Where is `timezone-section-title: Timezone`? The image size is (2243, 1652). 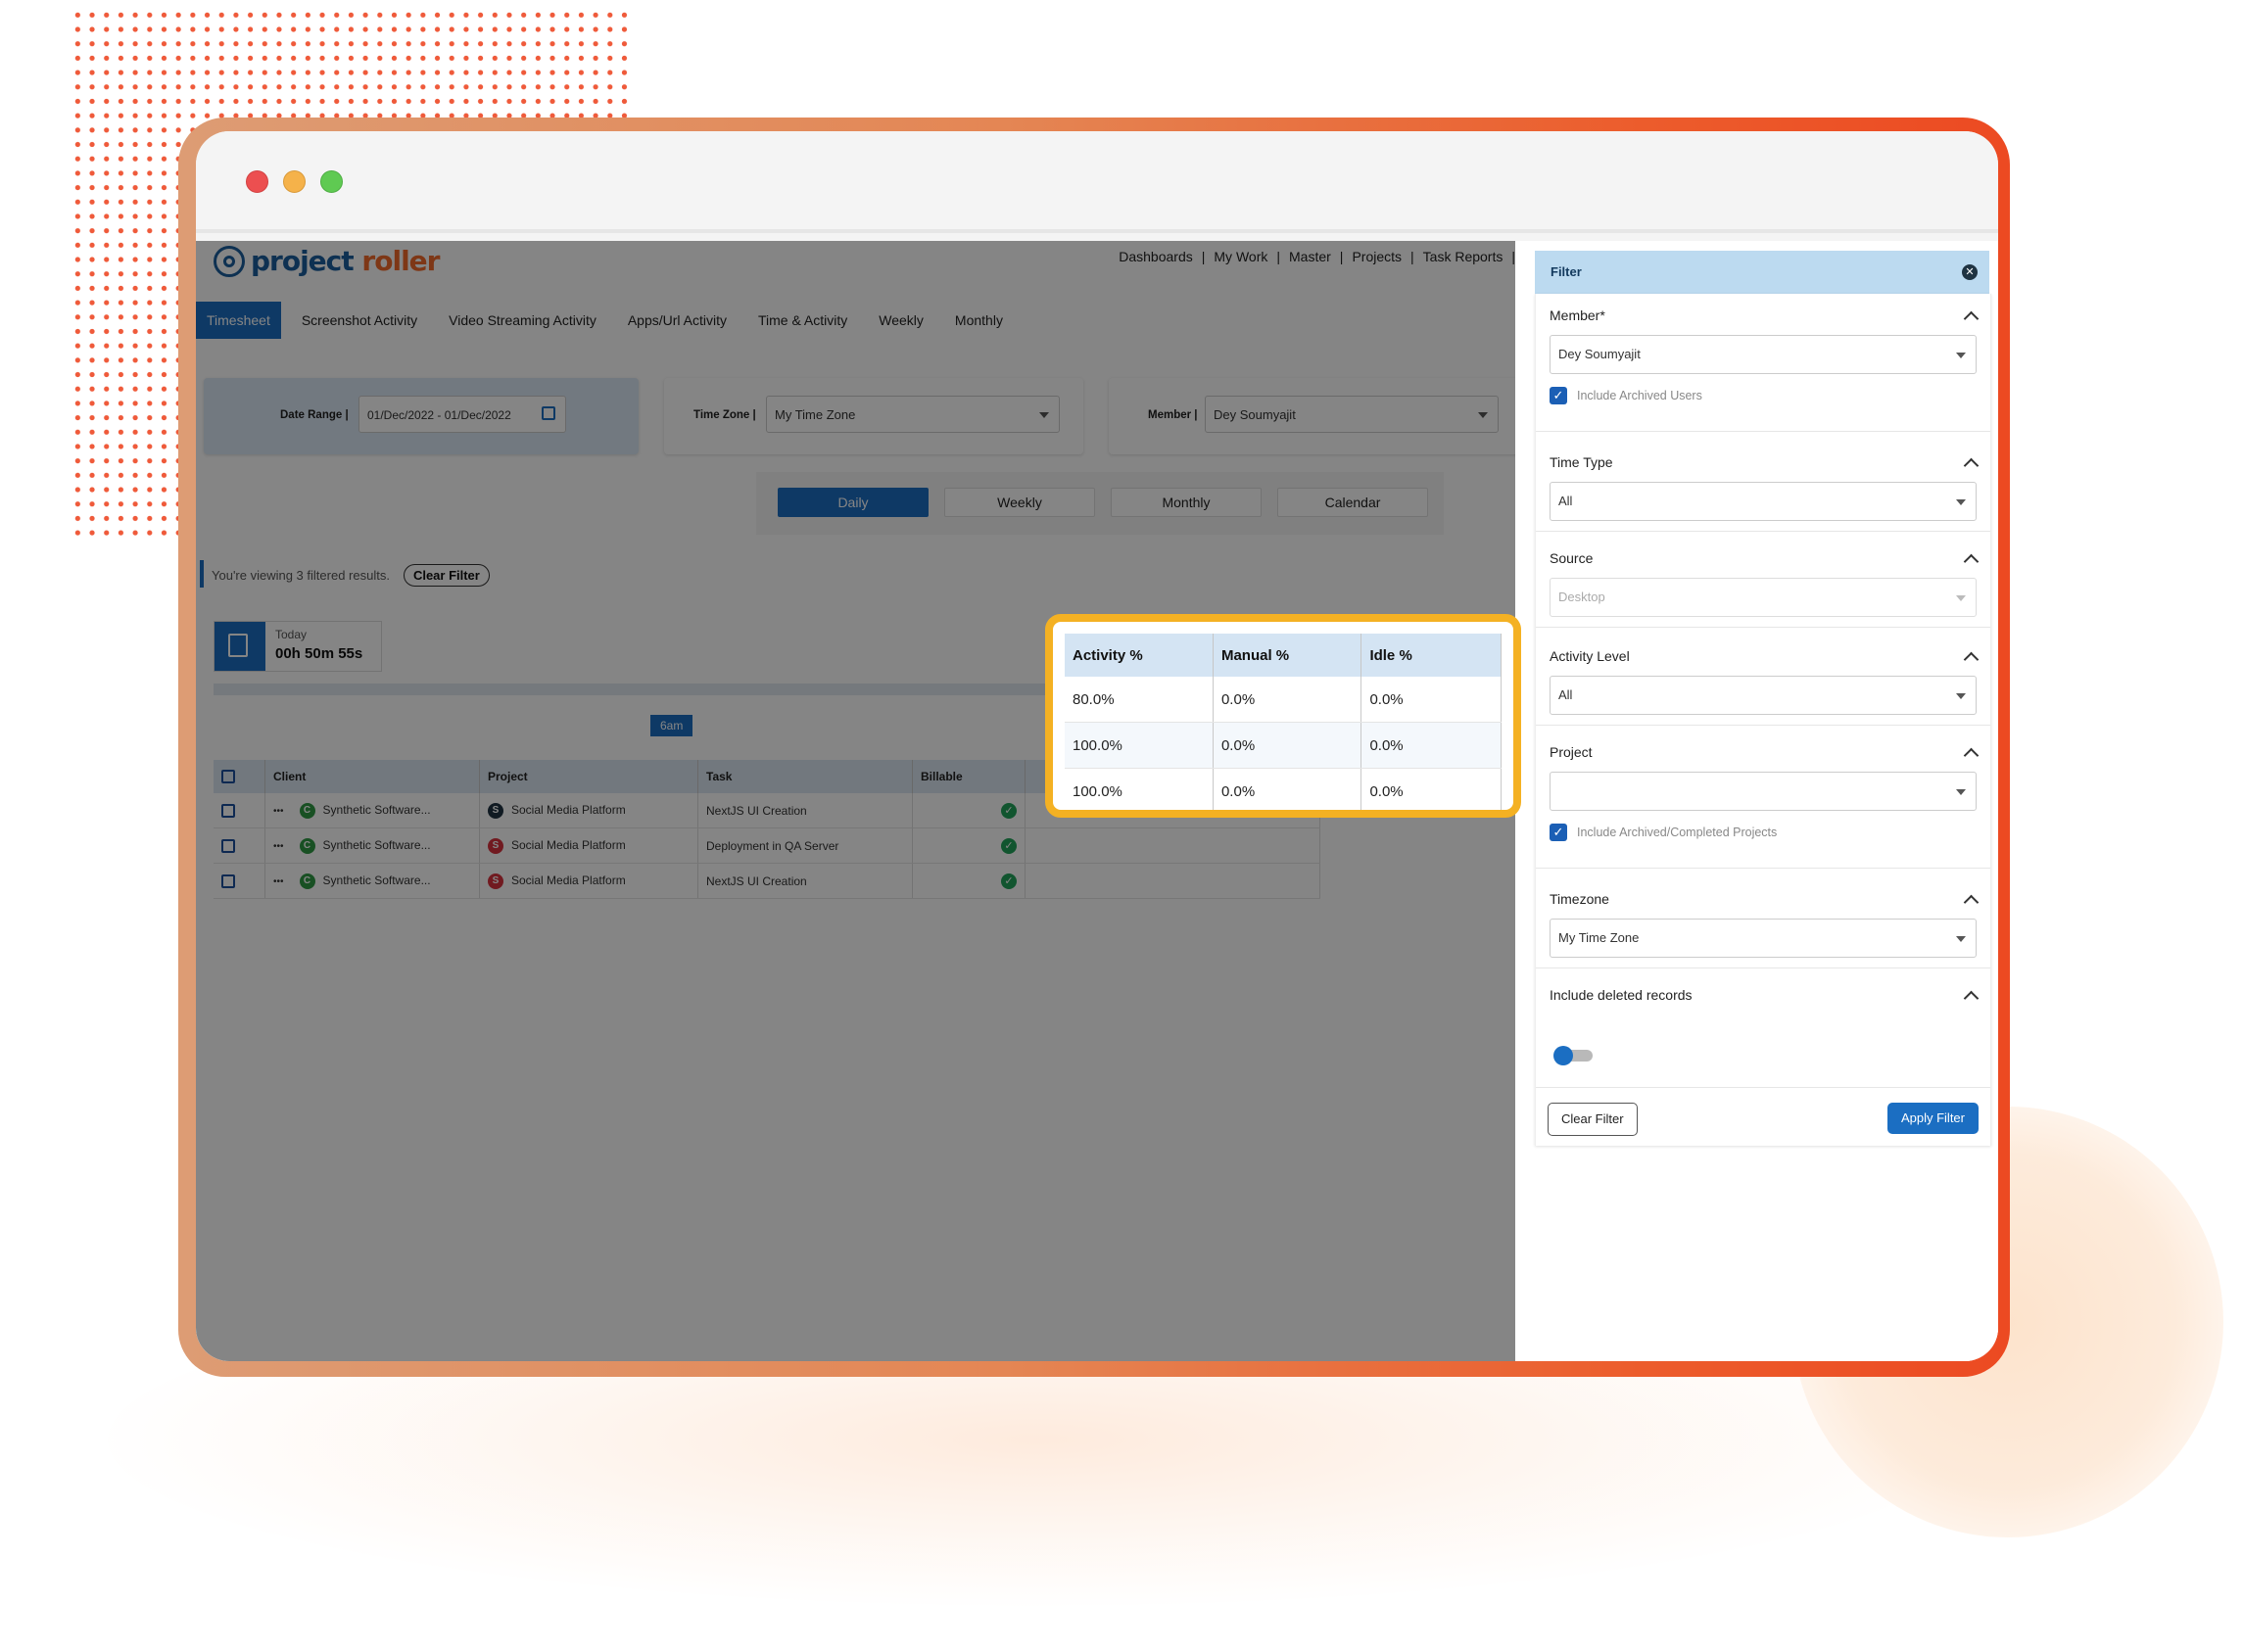 timezone-section-title: Timezone is located at coordinates (1579, 899).